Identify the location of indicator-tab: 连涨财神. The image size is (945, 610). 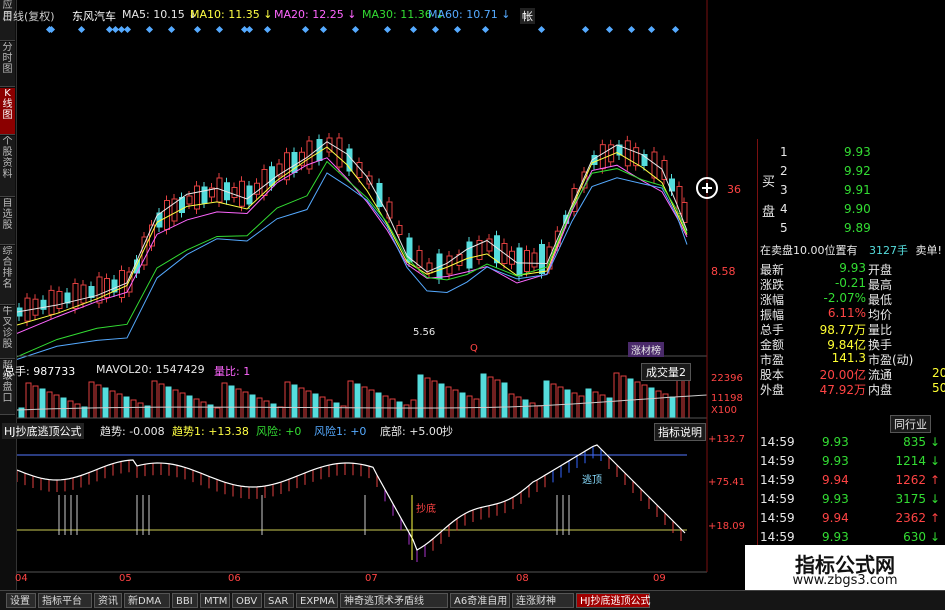
(543, 600).